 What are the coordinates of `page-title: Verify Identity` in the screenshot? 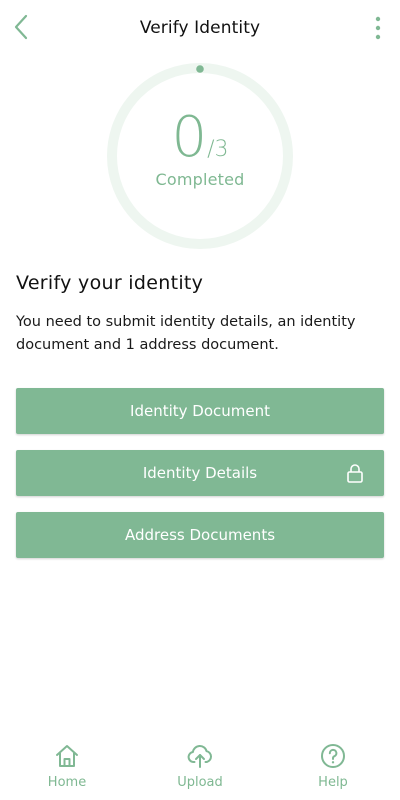 It's located at (200, 28).